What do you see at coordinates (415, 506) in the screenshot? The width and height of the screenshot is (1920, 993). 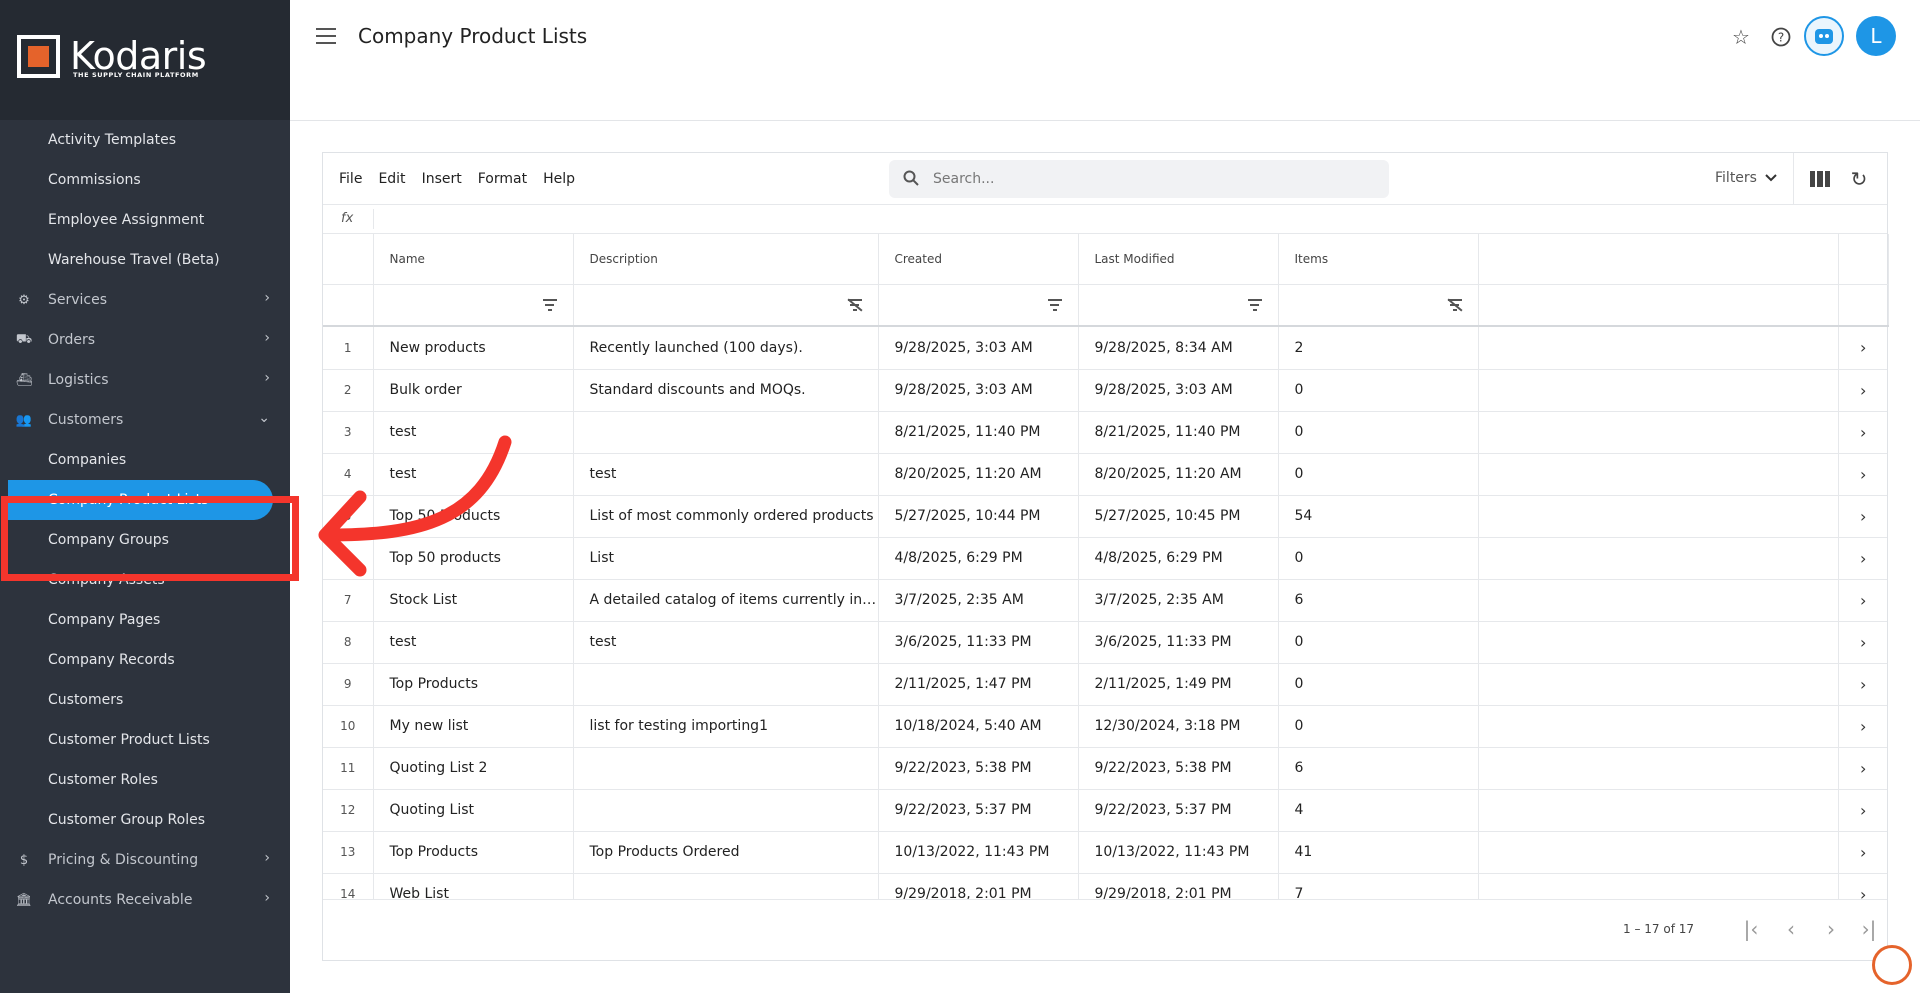 I see `annotation-arrow` at bounding box center [415, 506].